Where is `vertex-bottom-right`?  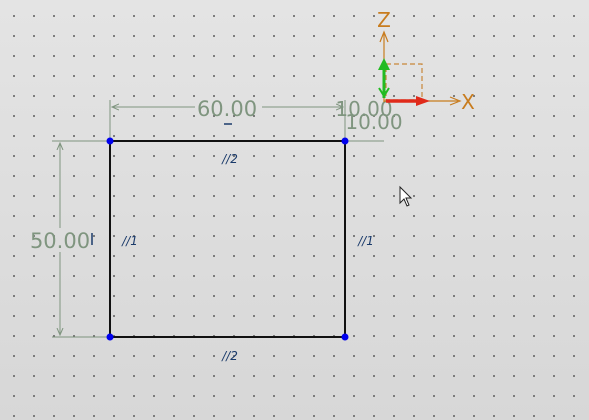
vertex-bottom-right is located at coordinates (345, 337).